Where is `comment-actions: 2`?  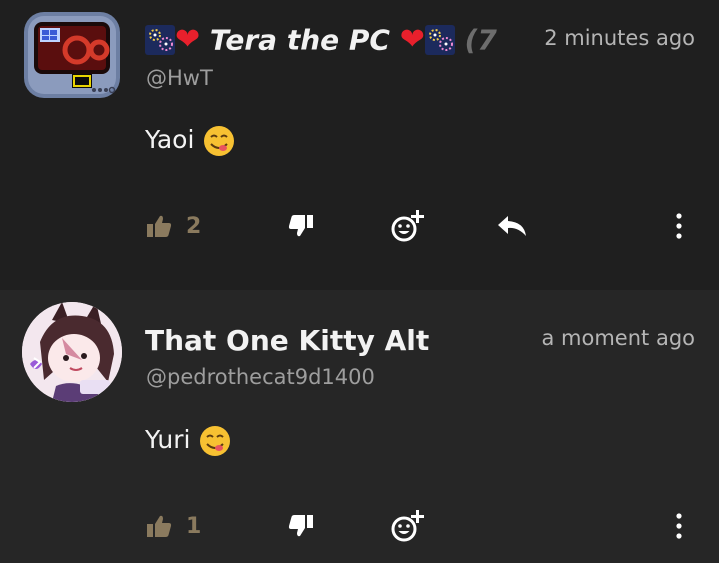
comment-actions: 2 is located at coordinates (359, 226).